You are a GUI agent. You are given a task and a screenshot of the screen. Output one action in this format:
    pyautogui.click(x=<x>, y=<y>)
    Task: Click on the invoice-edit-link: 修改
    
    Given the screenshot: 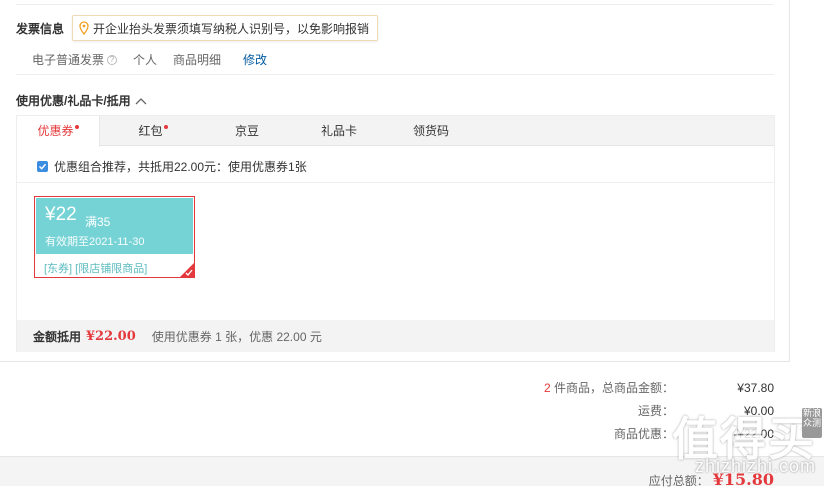 What is the action you would take?
    pyautogui.click(x=255, y=59)
    